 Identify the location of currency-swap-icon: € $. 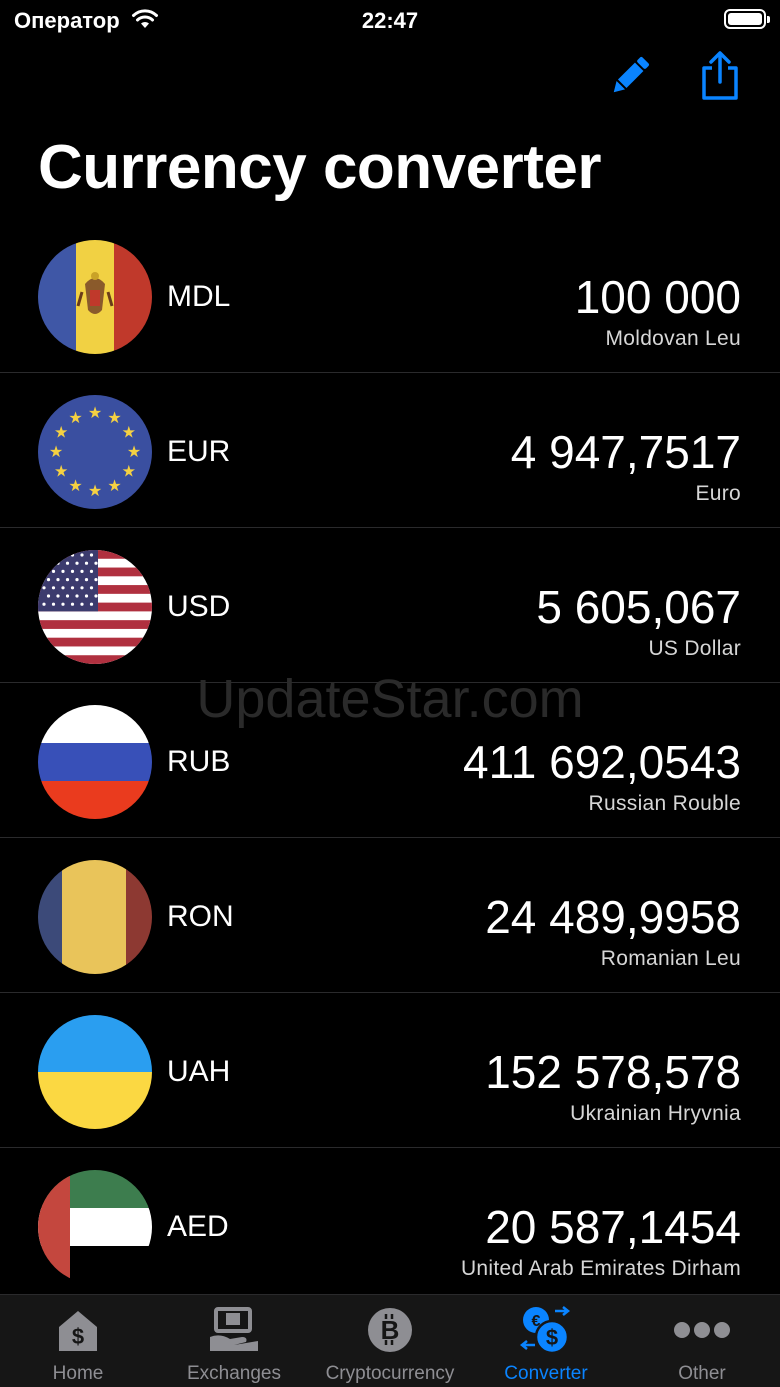
(546, 1330).